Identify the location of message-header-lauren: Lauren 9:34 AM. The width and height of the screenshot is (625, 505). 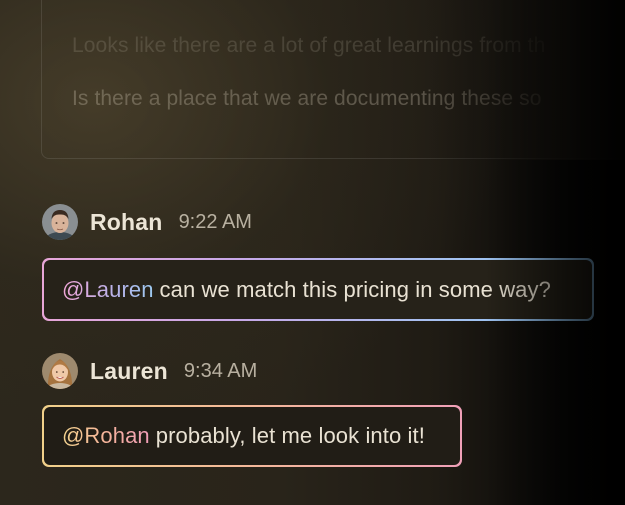
(149, 371).